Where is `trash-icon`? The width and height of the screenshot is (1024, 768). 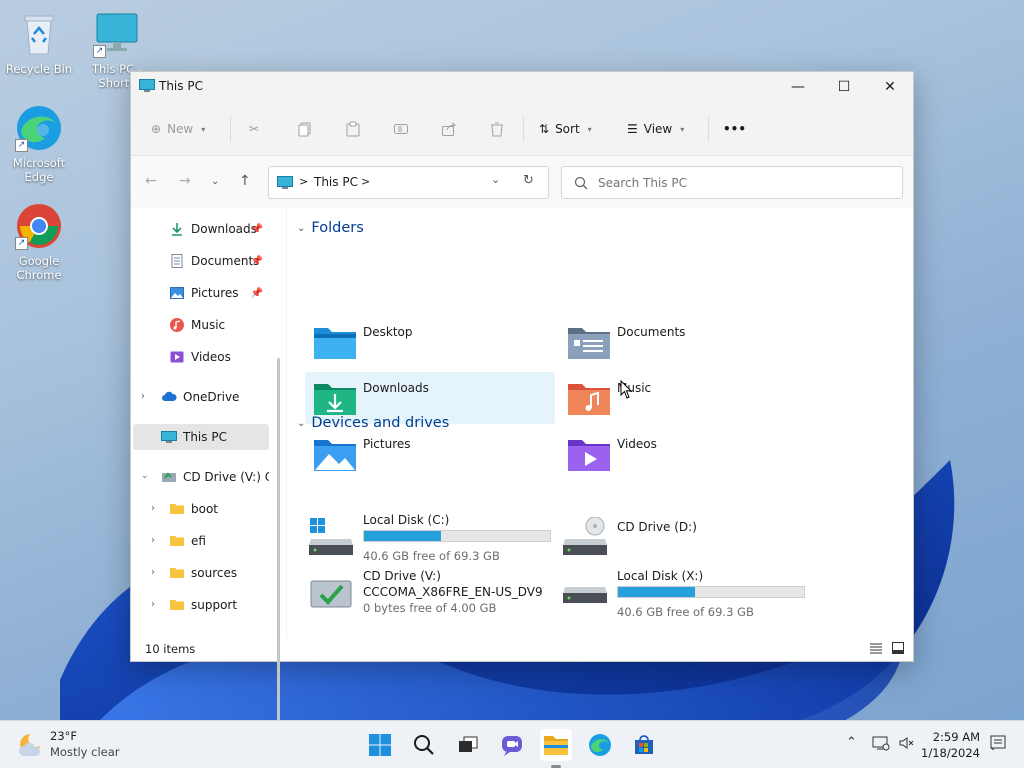 trash-icon is located at coordinates (497, 129).